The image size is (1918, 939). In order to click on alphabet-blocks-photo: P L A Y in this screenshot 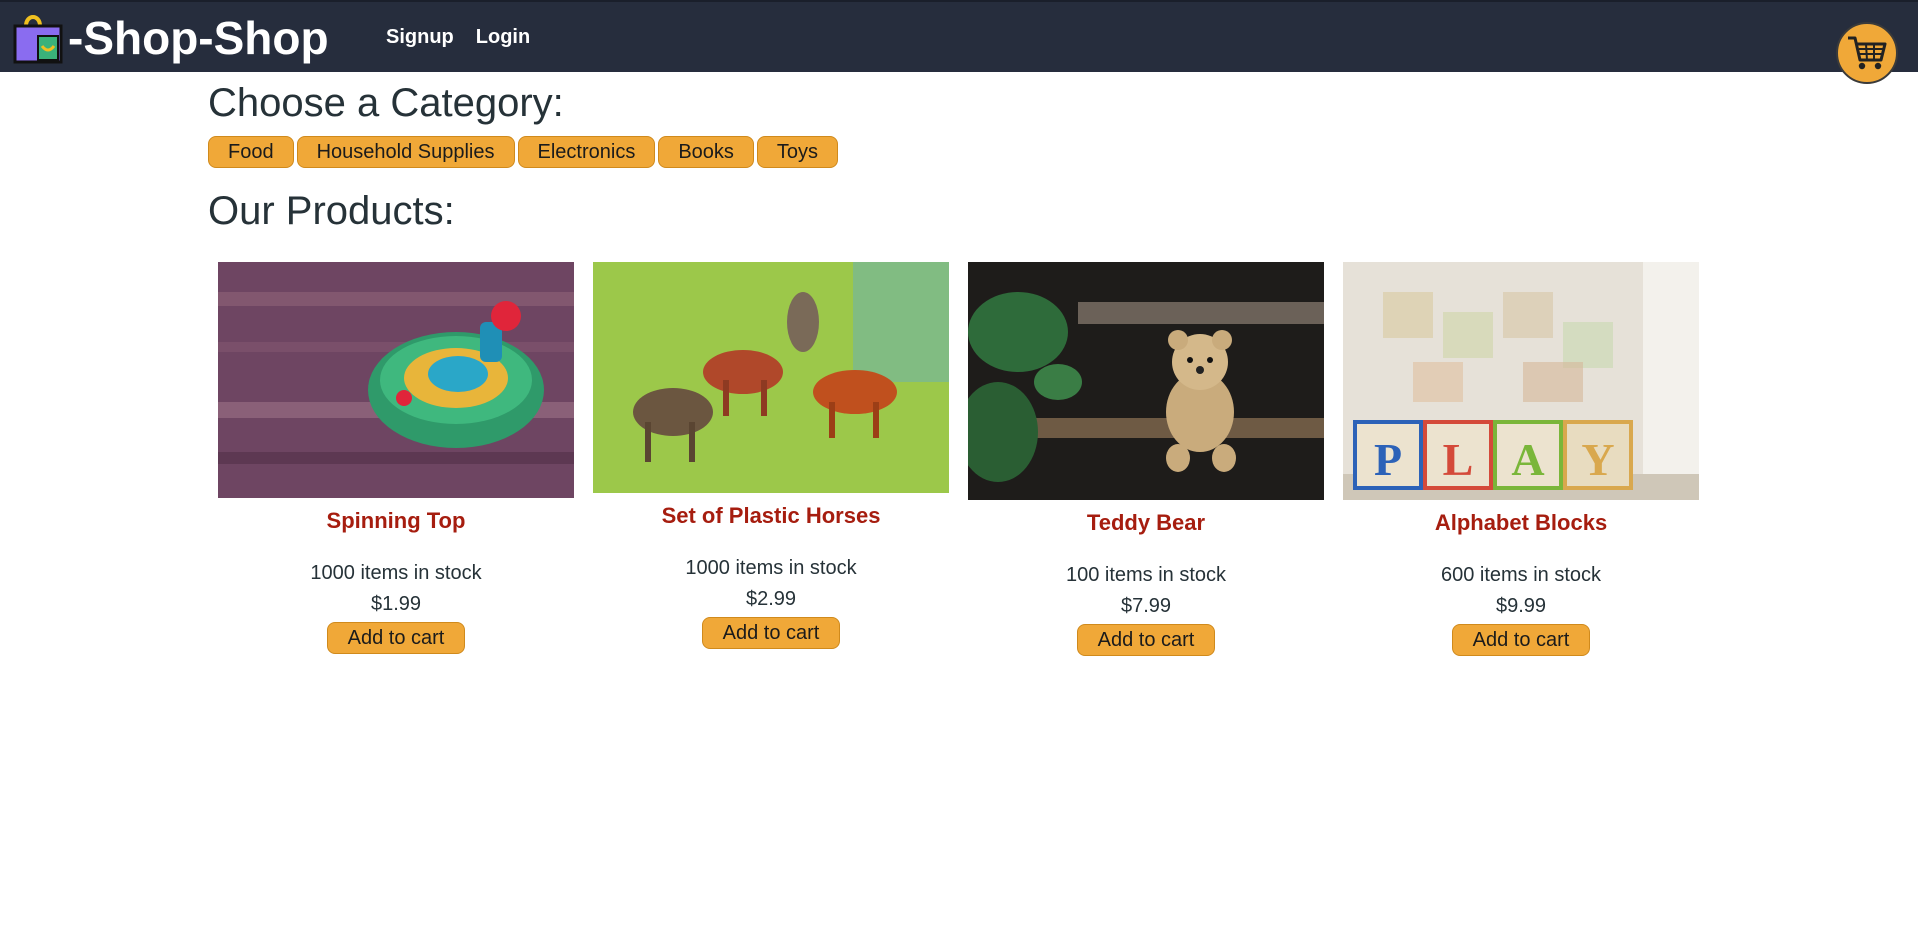, I will do `click(1521, 381)`.